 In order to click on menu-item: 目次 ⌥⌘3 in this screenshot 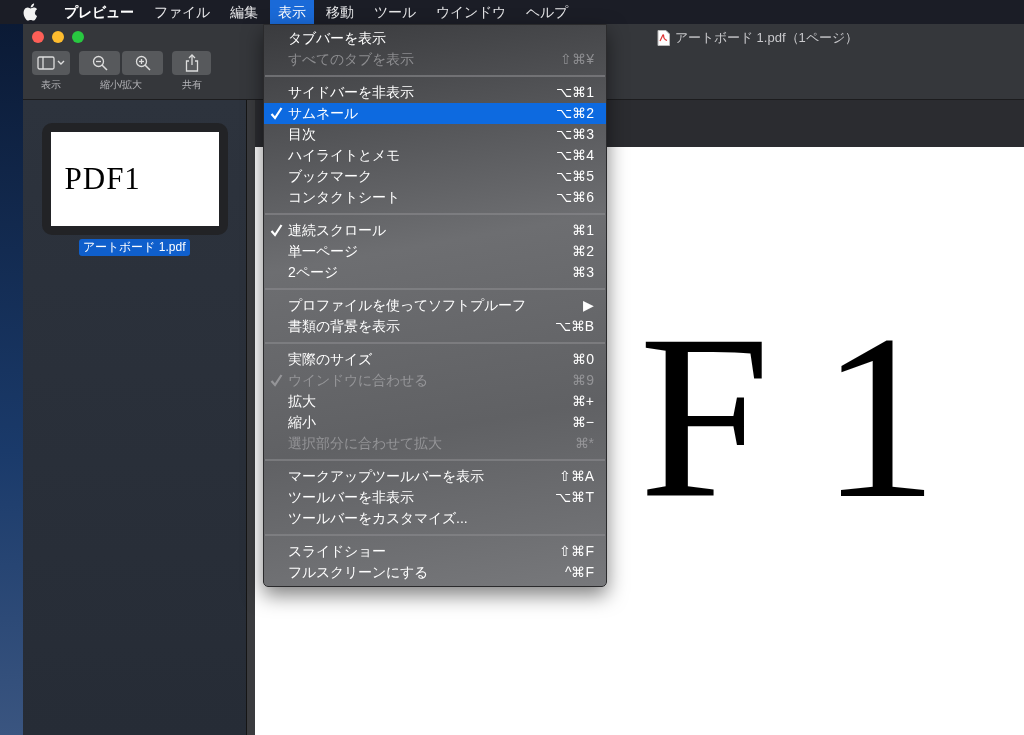, I will do `click(435, 134)`.